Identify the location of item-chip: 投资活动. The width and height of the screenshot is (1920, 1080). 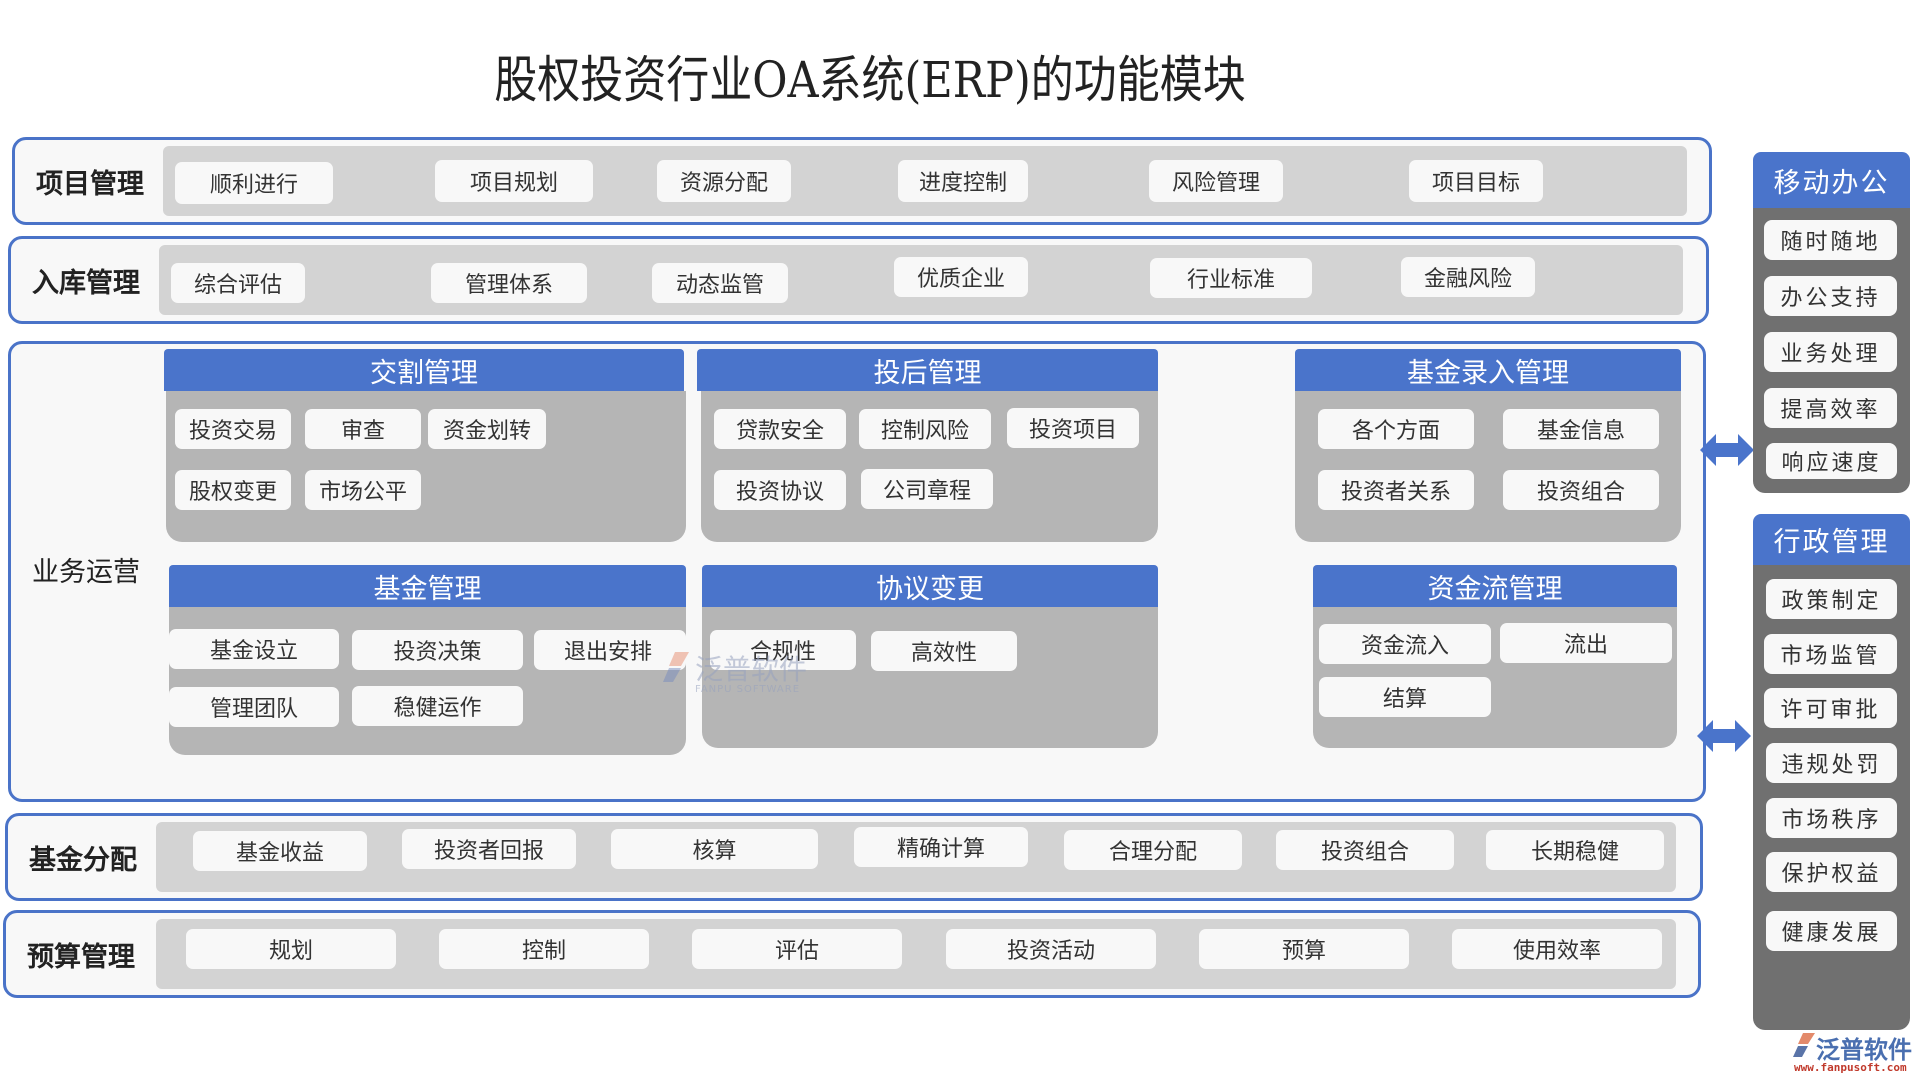
(1051, 949).